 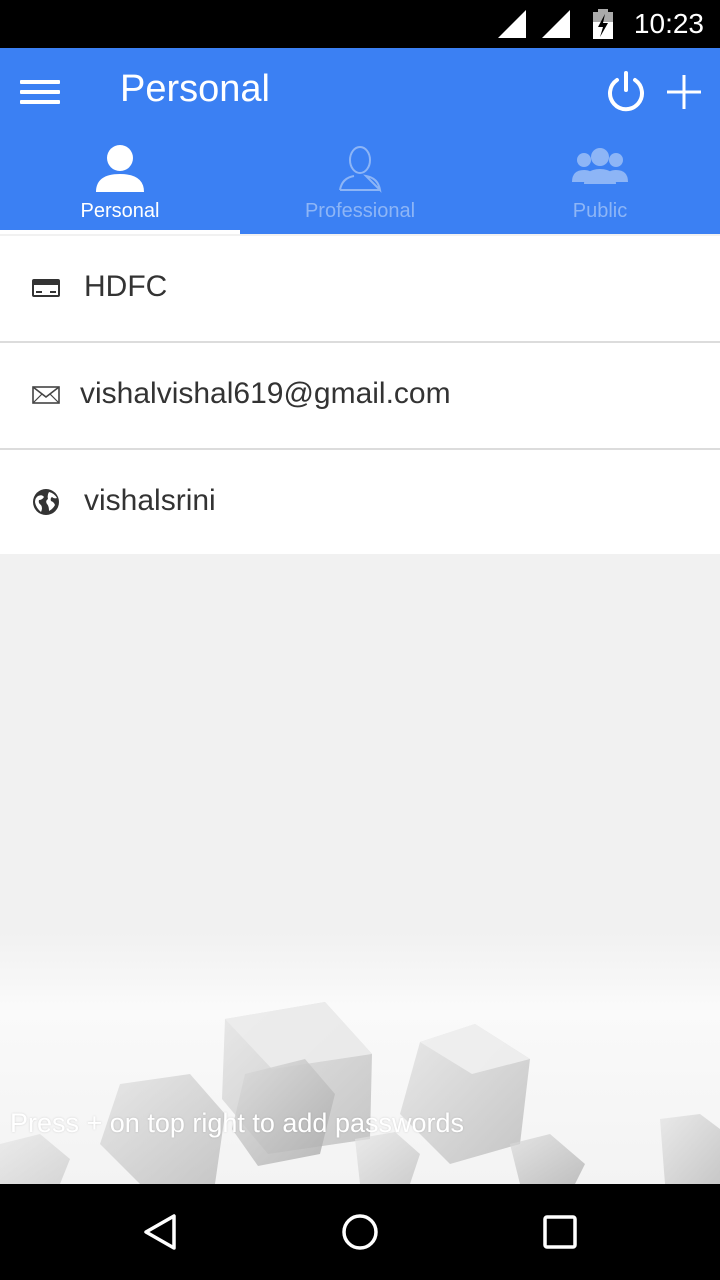 What do you see at coordinates (195, 89) in the screenshot?
I see `page-title: Personal` at bounding box center [195, 89].